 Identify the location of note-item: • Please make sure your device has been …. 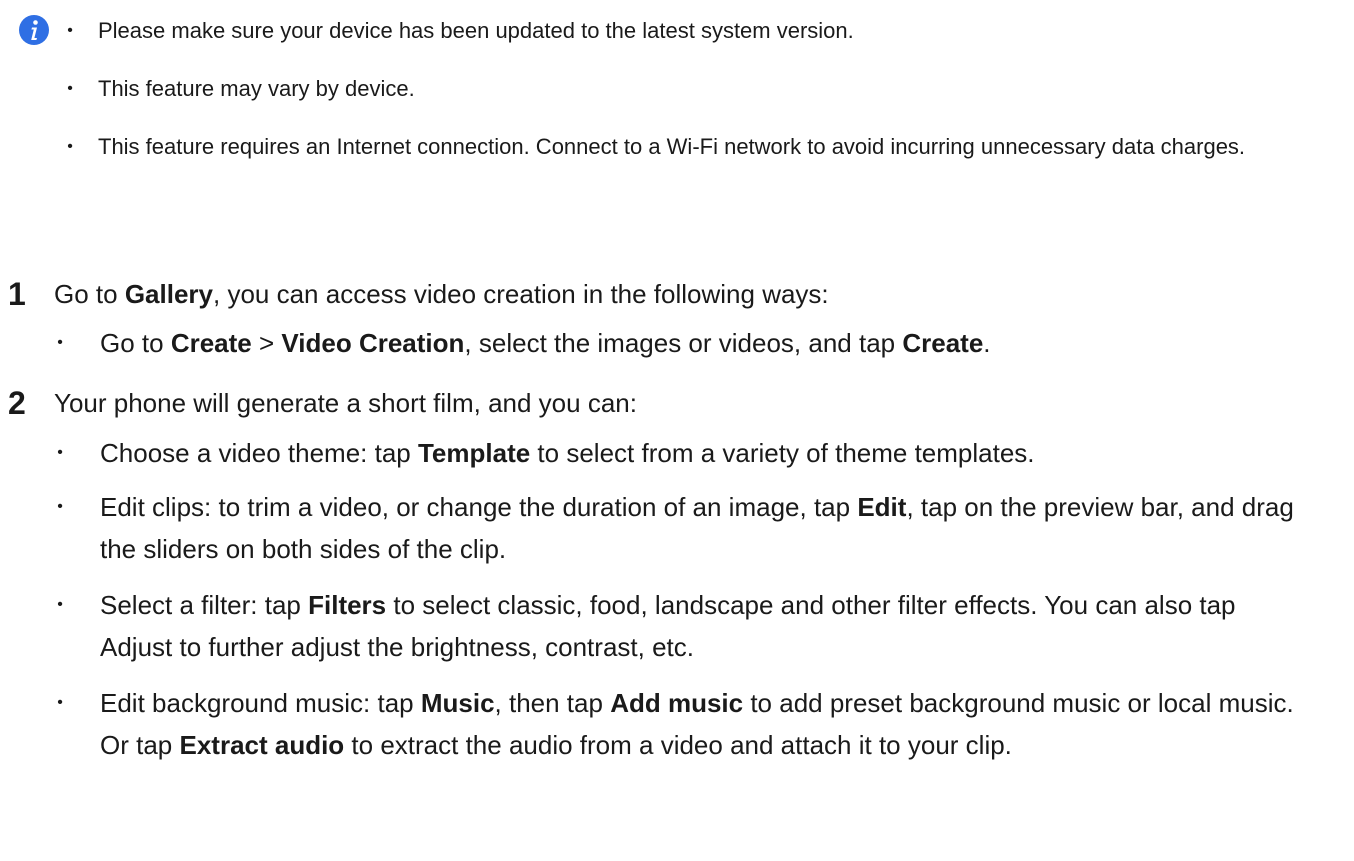
(704, 31).